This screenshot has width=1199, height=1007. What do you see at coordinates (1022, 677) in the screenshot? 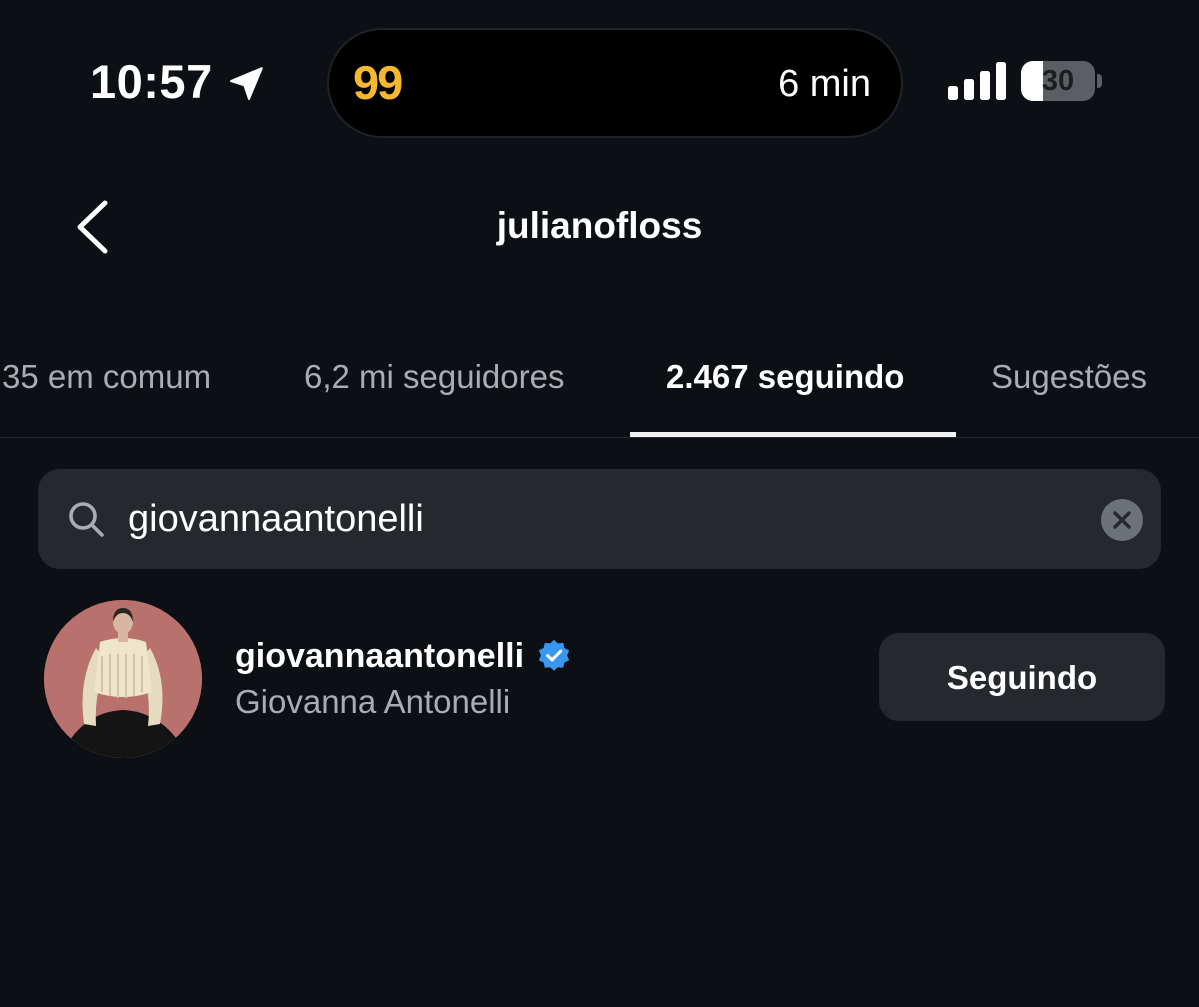
I see `following-button: Seguindo` at bounding box center [1022, 677].